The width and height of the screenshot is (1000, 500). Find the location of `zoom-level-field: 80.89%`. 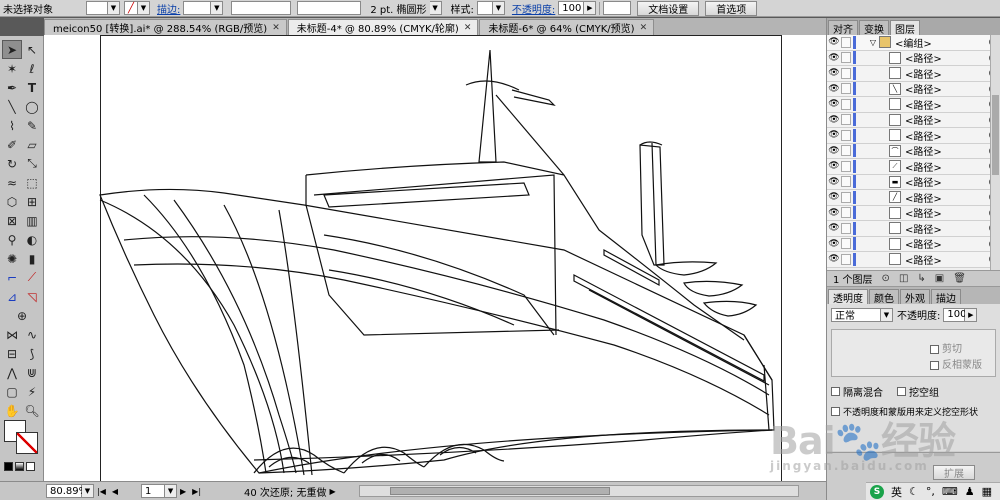

zoom-level-field: 80.89% is located at coordinates (67, 491).